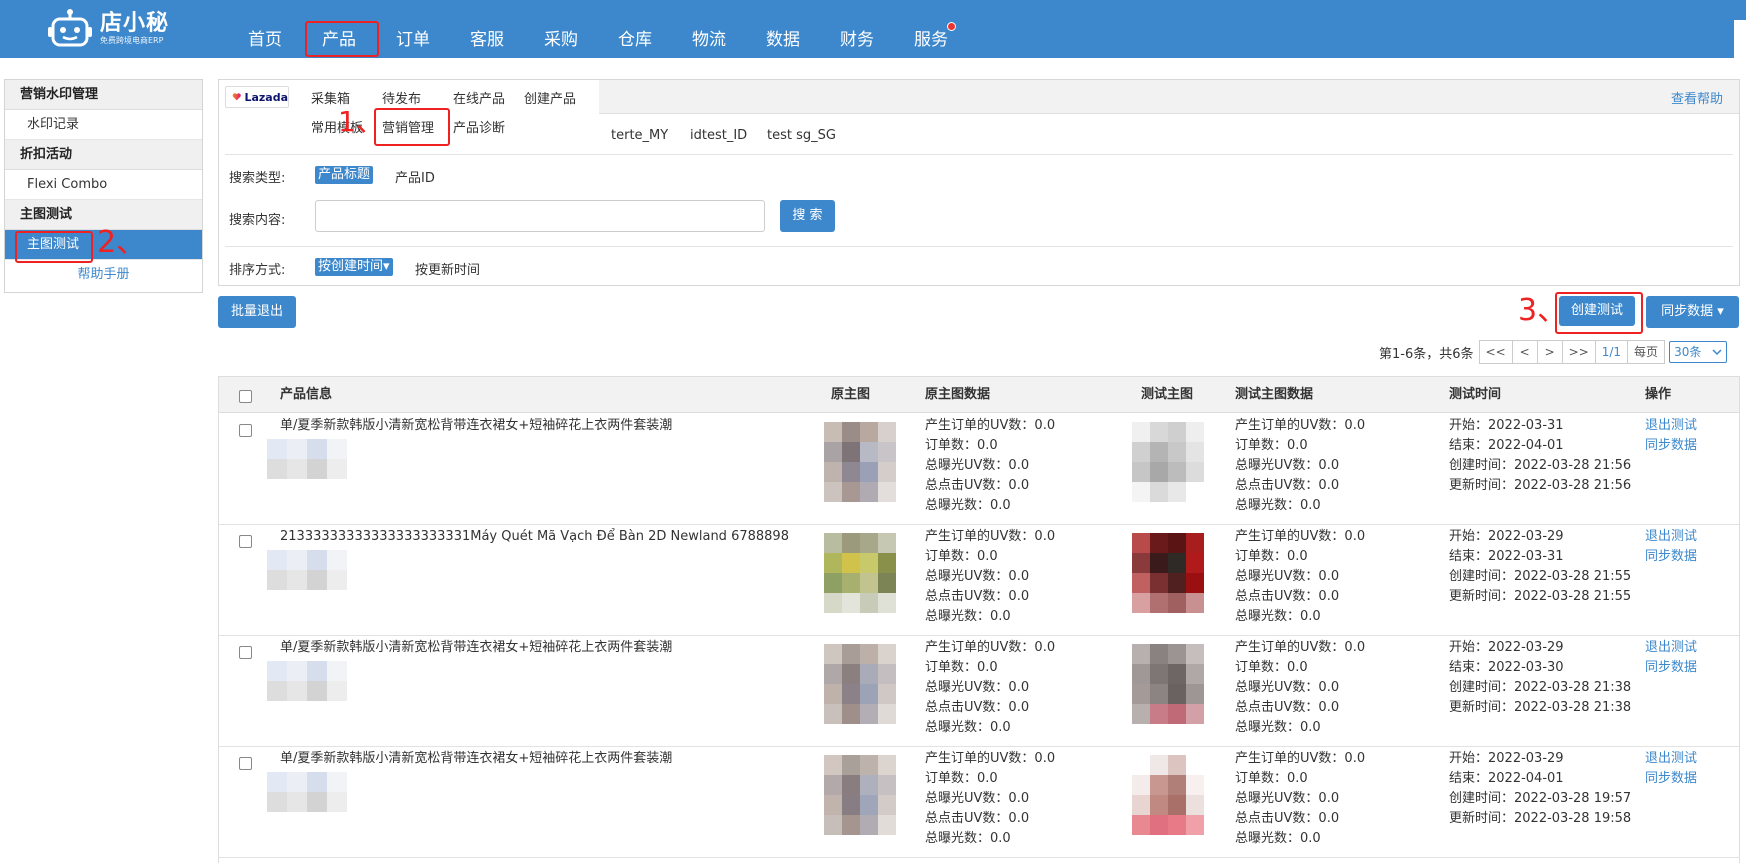 The width and height of the screenshot is (1746, 863). Describe the element at coordinates (635, 29) in the screenshot. I see `nav-warehouse: 仓库` at that location.